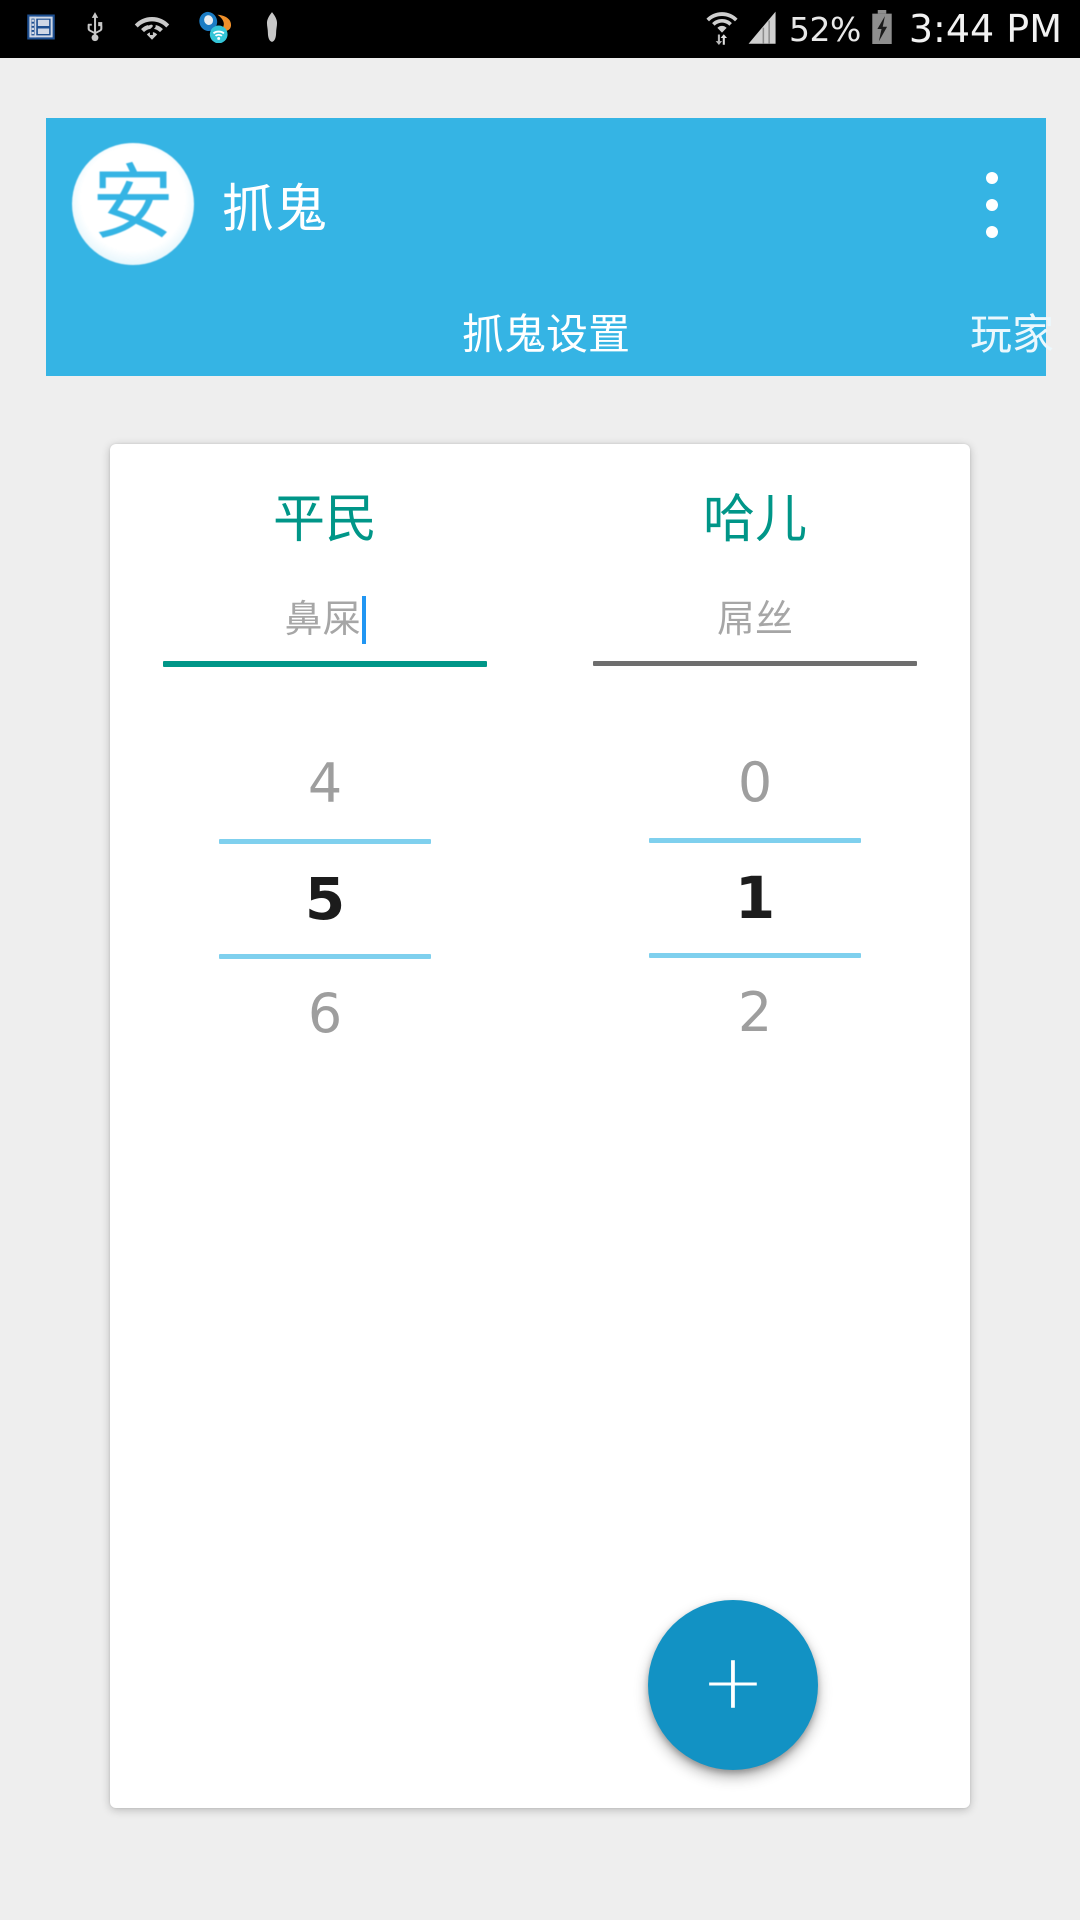  I want to click on battery-charging-icon, so click(882, 29).